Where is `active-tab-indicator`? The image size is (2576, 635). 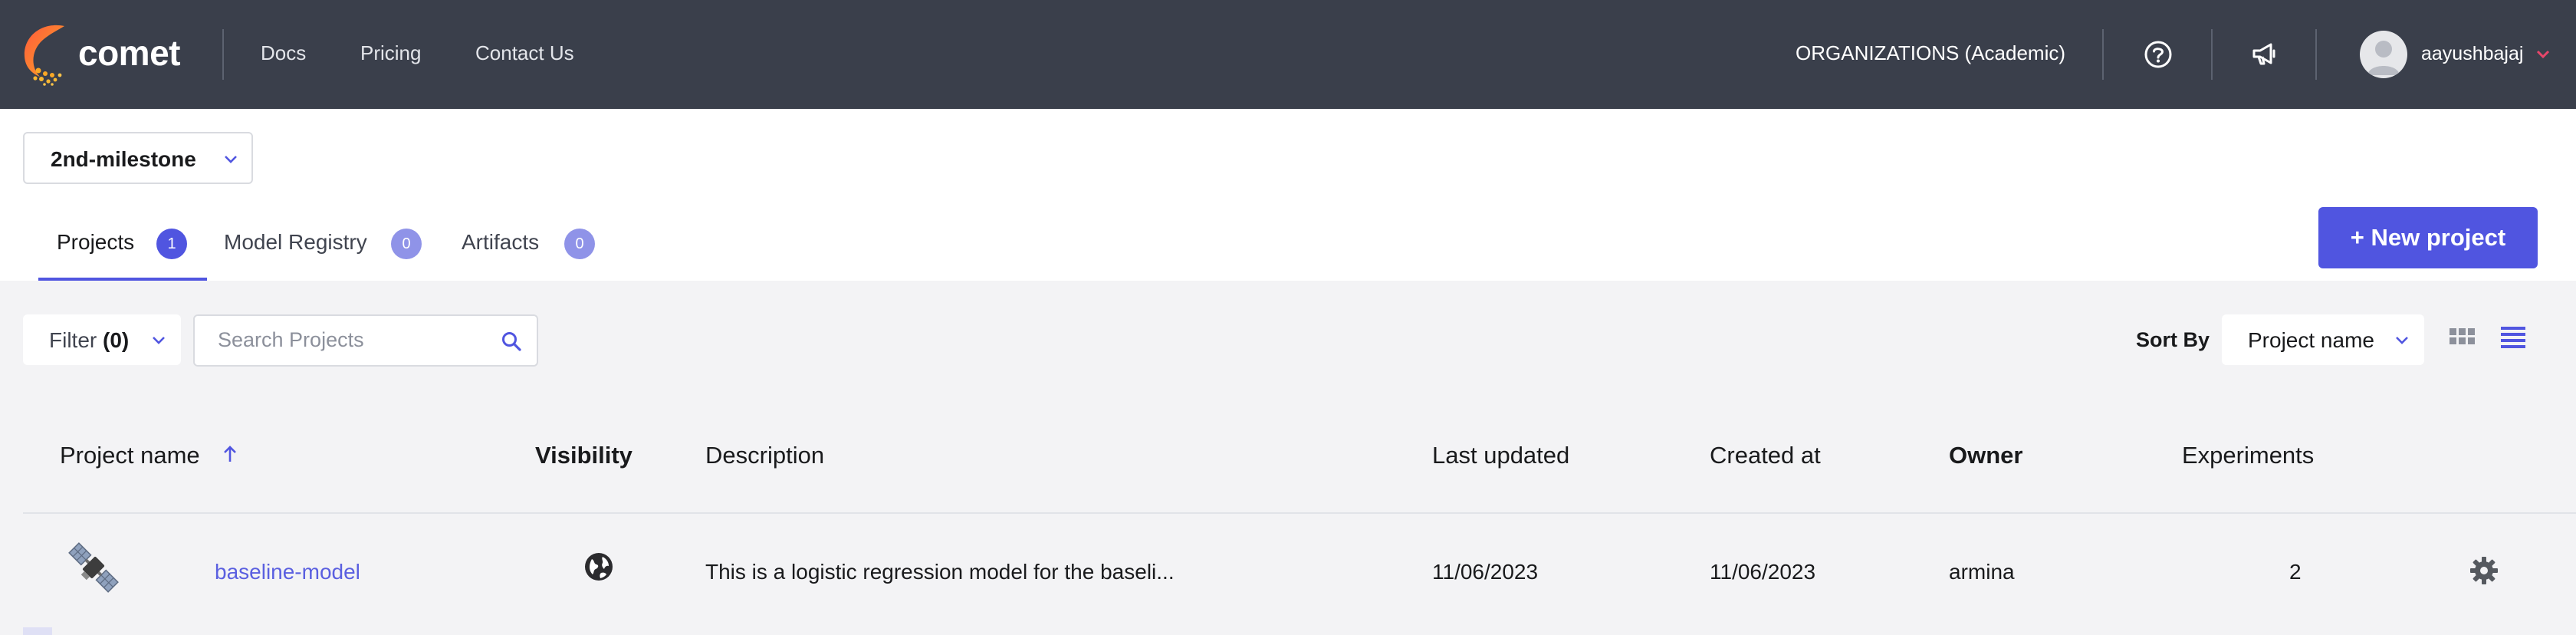
active-tab-indicator is located at coordinates (123, 279).